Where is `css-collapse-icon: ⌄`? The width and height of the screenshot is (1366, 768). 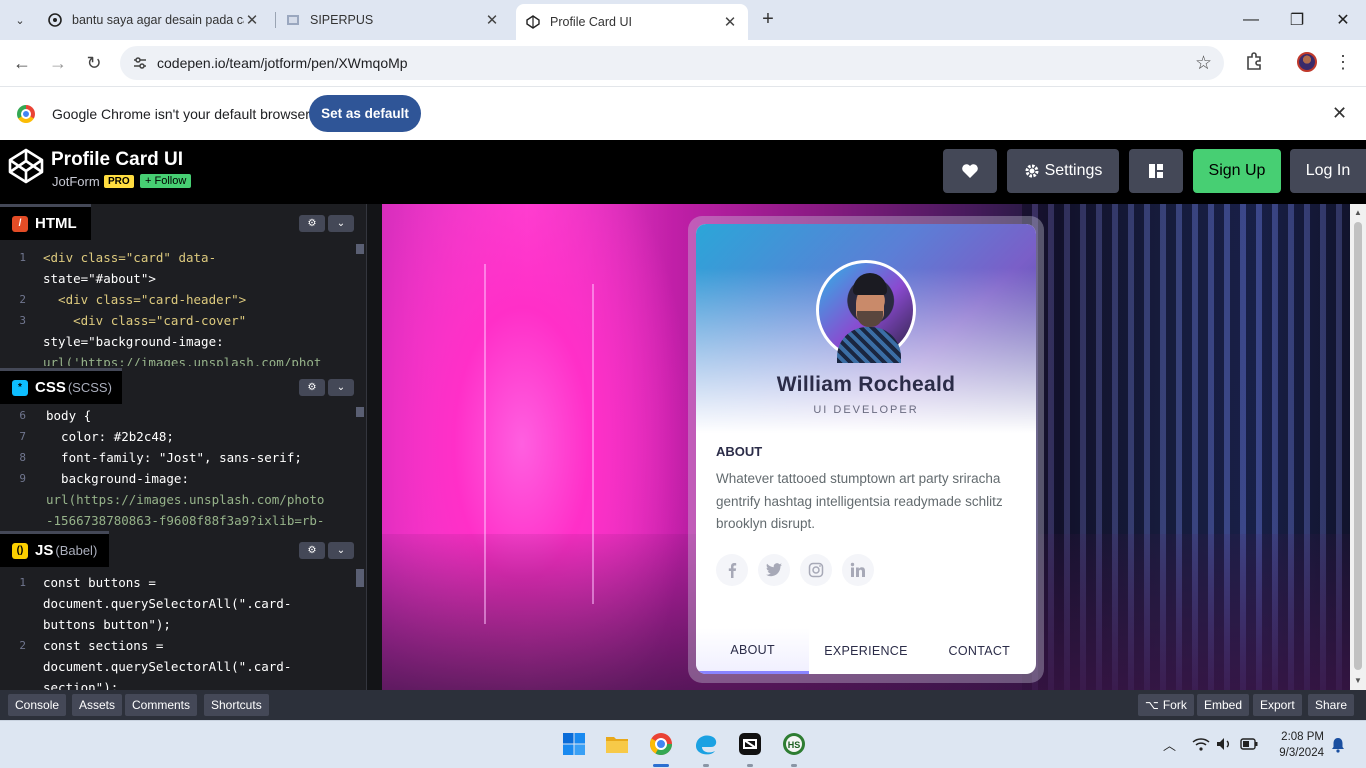 css-collapse-icon: ⌄ is located at coordinates (341, 387).